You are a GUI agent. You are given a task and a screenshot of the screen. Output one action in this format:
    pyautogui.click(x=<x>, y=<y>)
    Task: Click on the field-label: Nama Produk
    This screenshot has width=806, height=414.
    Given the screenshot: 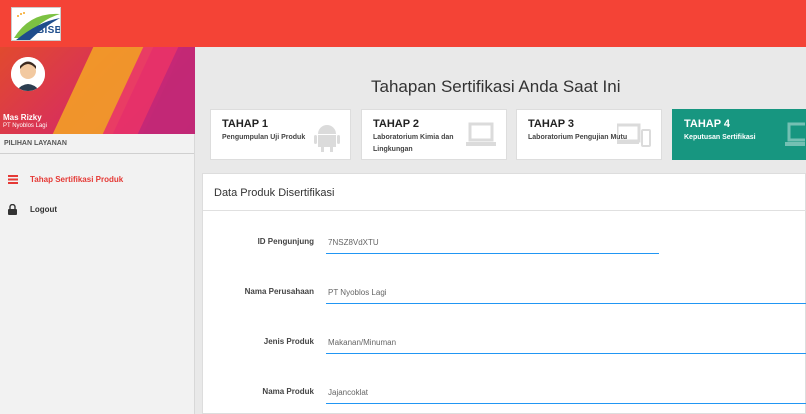 What is the action you would take?
    pyautogui.click(x=288, y=391)
    